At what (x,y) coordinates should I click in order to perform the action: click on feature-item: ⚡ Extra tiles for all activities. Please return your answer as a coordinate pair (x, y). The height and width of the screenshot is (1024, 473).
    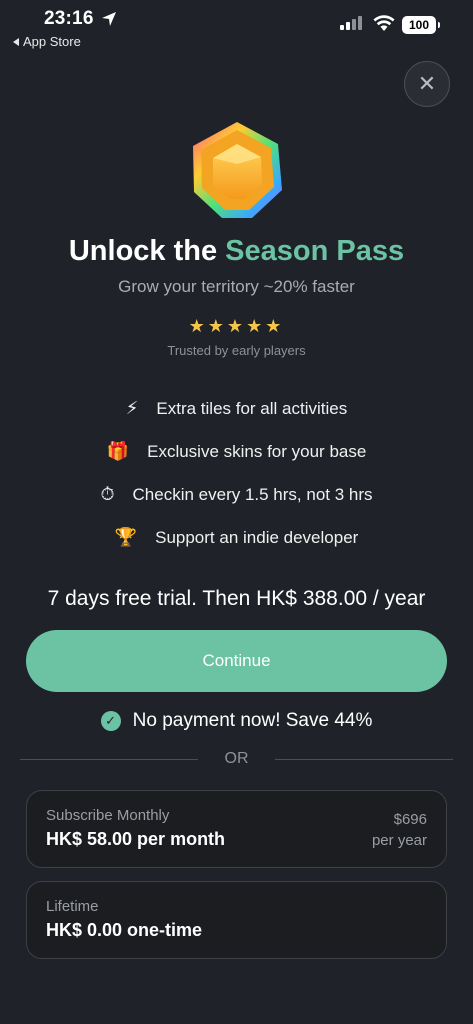
    Looking at the image, I should click on (236, 408).